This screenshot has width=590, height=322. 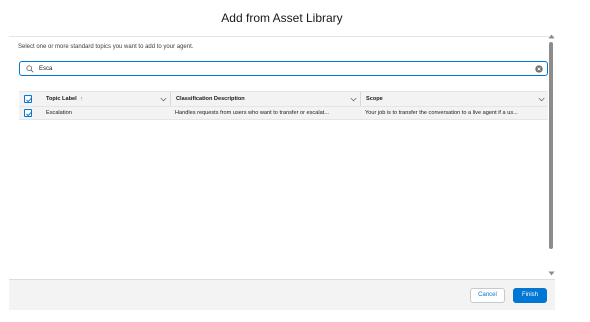 What do you see at coordinates (551, 36) in the screenshot?
I see `scroll-up-icon` at bounding box center [551, 36].